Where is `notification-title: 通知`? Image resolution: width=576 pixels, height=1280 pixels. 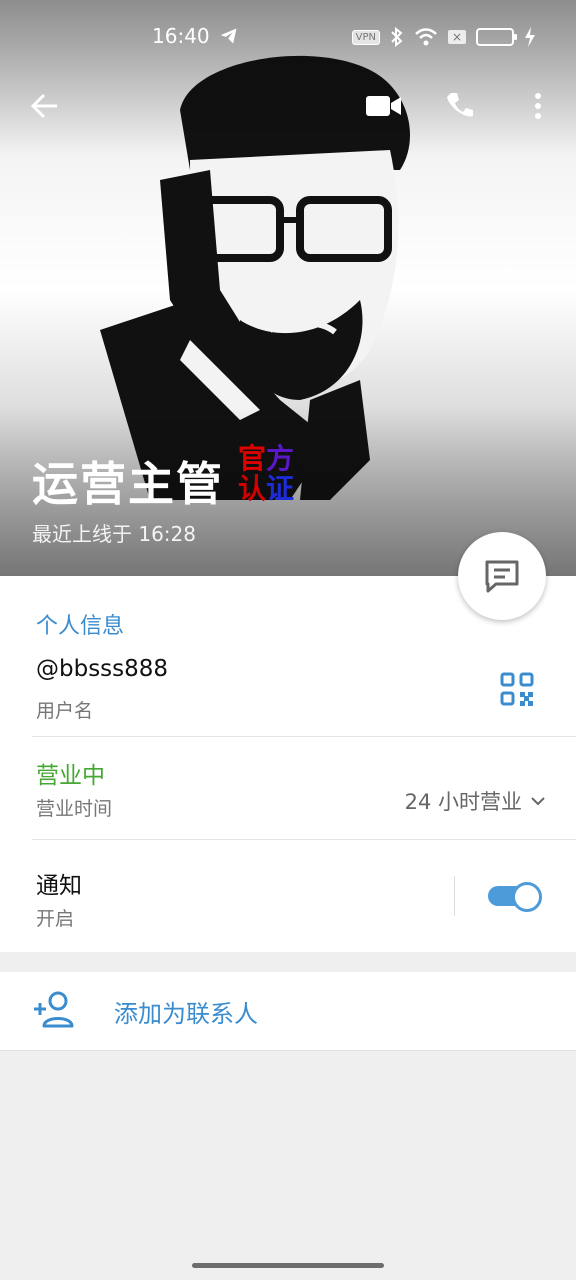 notification-title: 通知 is located at coordinates (59, 886).